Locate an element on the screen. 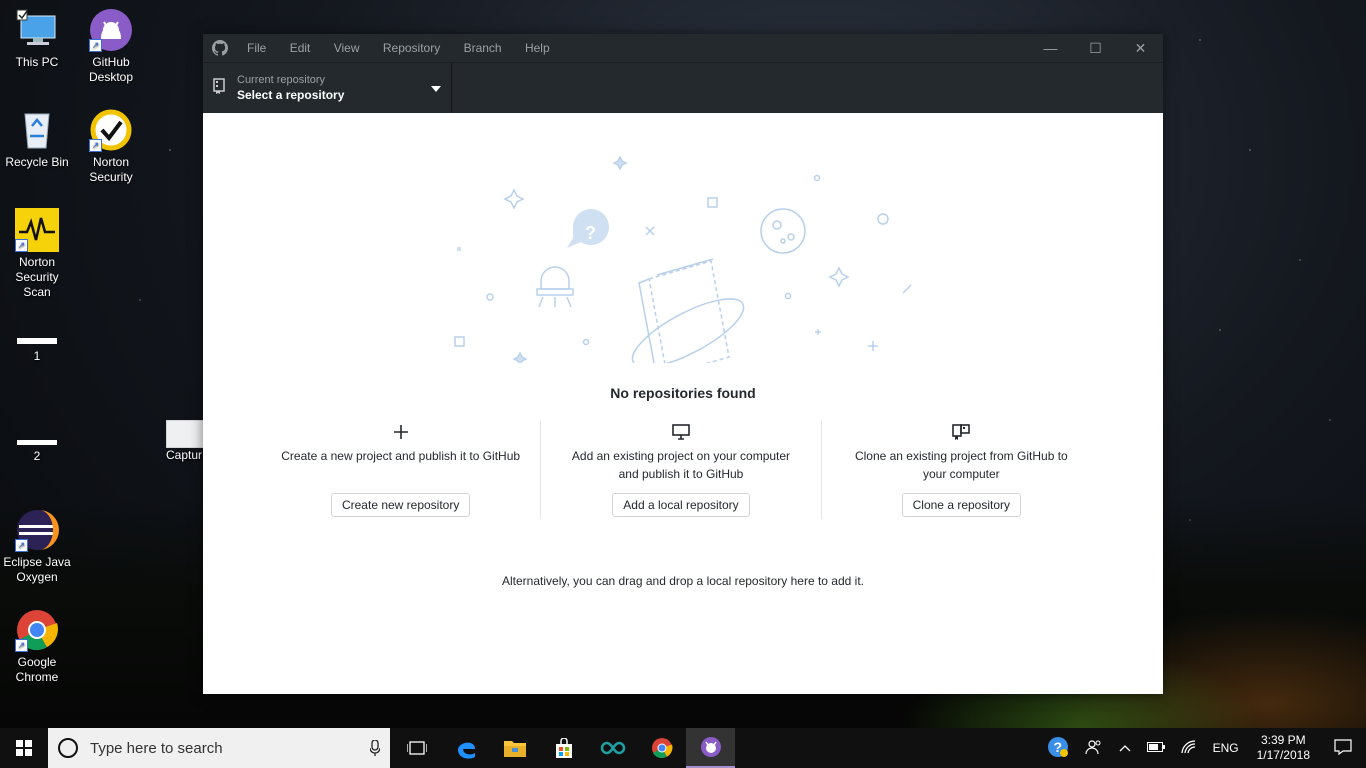 This screenshot has height=768, width=1366. desktop-icon-this-pc: This PC is located at coordinates (37, 39).